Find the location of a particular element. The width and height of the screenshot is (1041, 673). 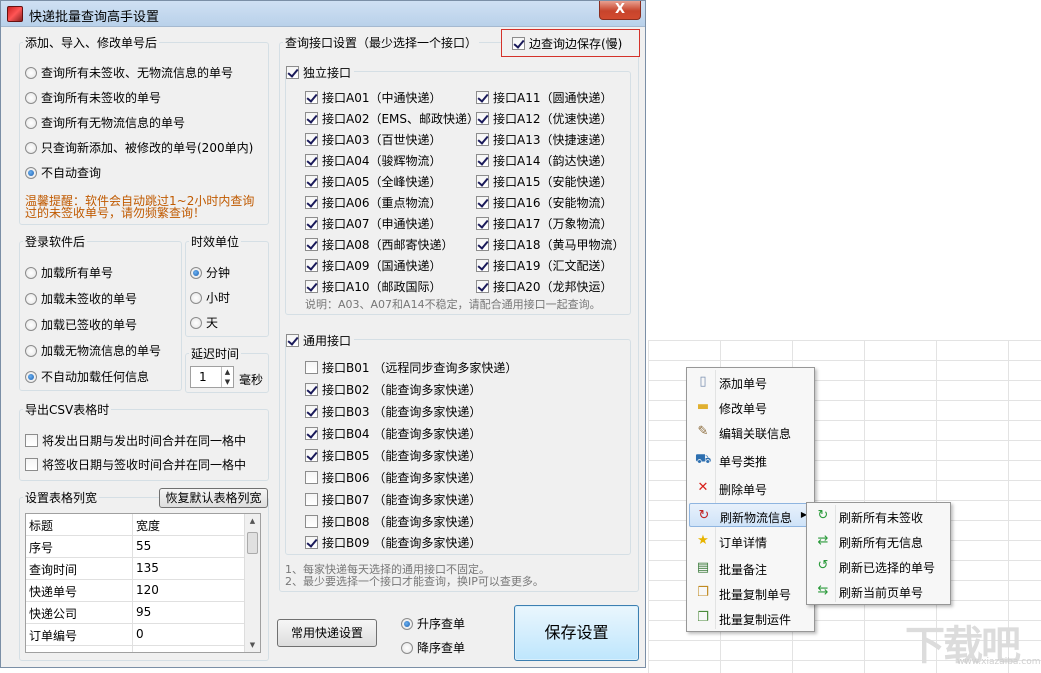

api-a13: 接口A13（快捷速递） is located at coordinates (544, 139).